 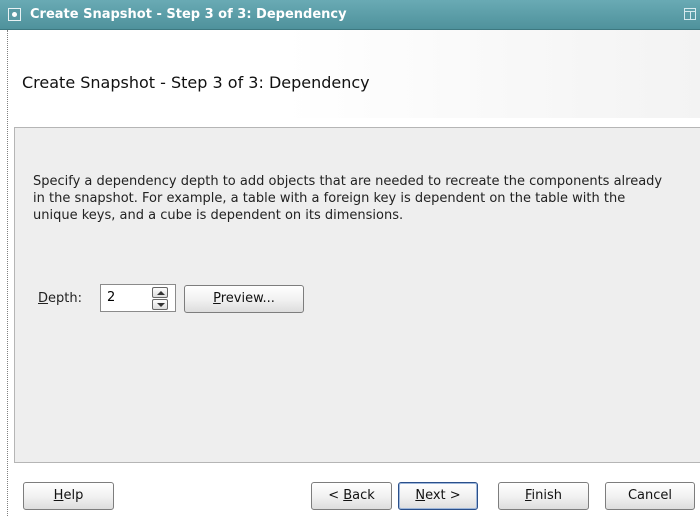 What do you see at coordinates (690, 14) in the screenshot?
I see `maximize-icon` at bounding box center [690, 14].